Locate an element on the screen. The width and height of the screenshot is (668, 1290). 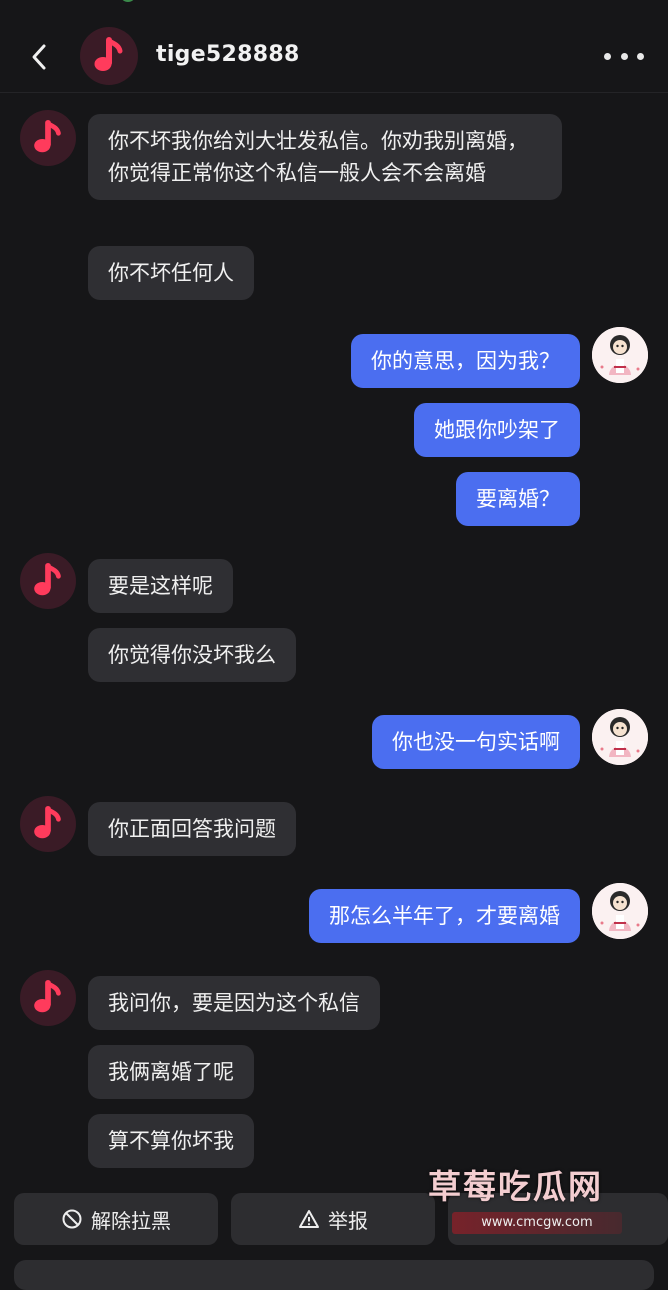
watermark: 草莓吃瓜网 www.cmcgw.com is located at coordinates (538, 1200).